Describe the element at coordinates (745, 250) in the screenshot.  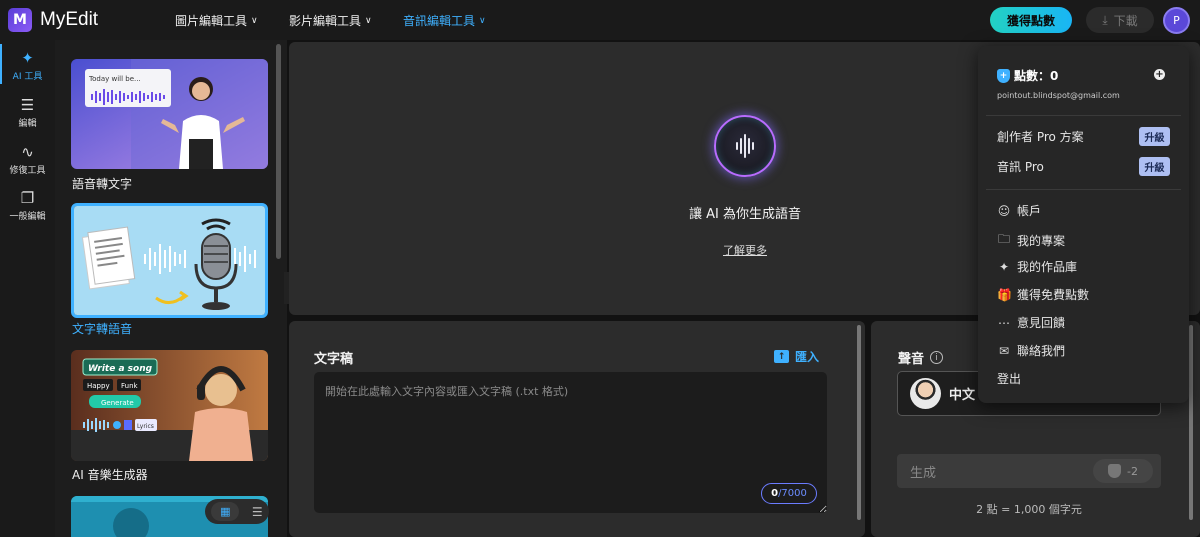
I see `learn-more-link: 了解更多` at that location.